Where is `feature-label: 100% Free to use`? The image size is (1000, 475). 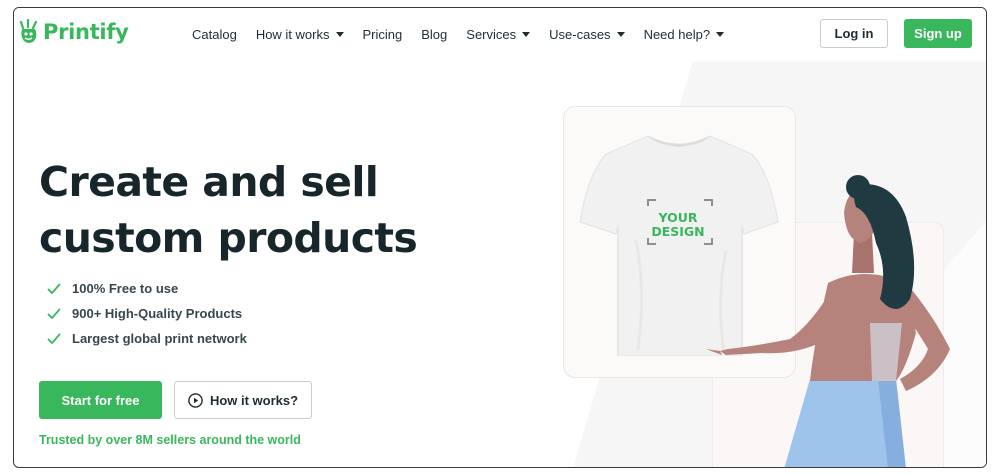
feature-label: 100% Free to use is located at coordinates (125, 288).